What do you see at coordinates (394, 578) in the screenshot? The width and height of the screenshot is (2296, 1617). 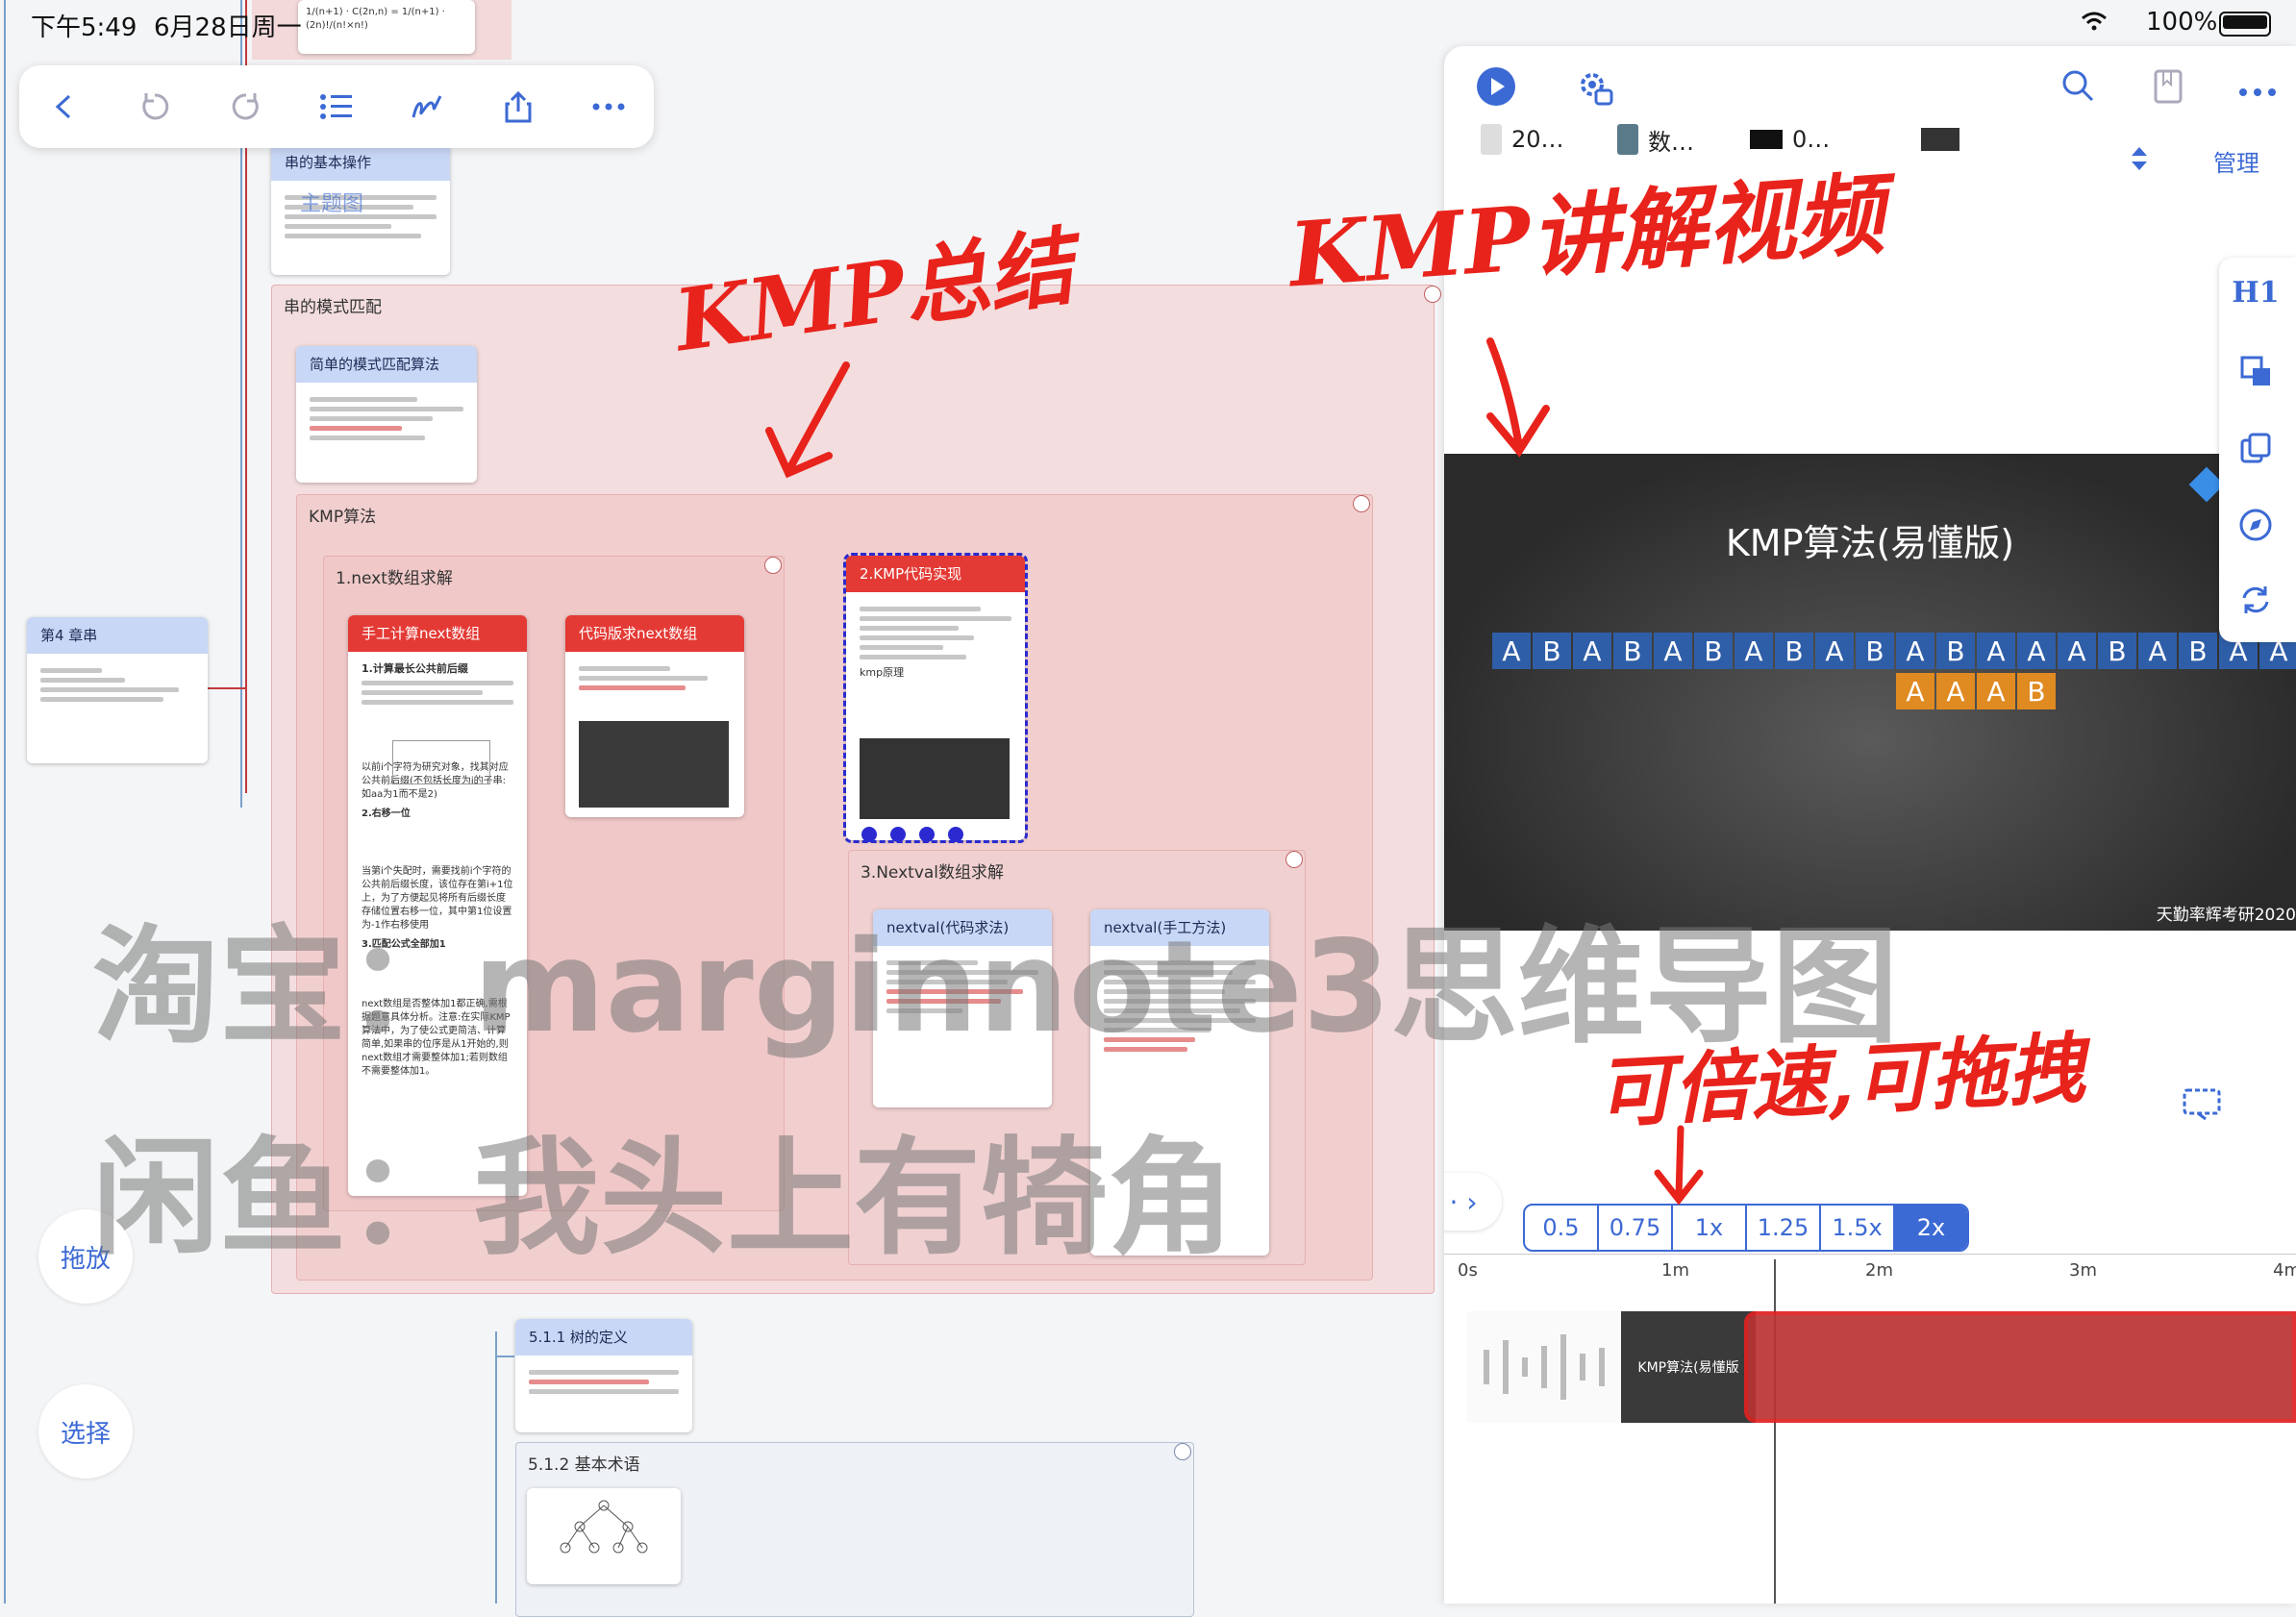 I see `next-group-title: 1.next数组求解` at bounding box center [394, 578].